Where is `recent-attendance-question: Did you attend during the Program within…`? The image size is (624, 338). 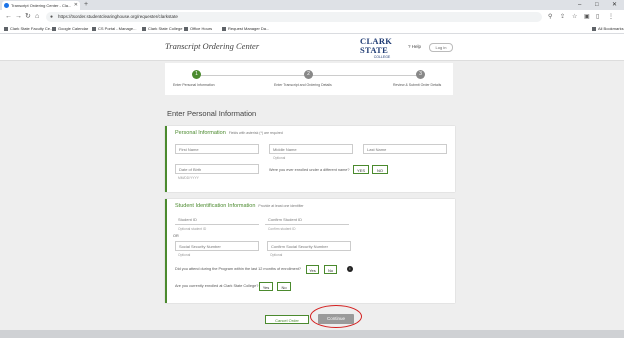
recent-attendance-question: Did you attend during the Program within… is located at coordinates (238, 269).